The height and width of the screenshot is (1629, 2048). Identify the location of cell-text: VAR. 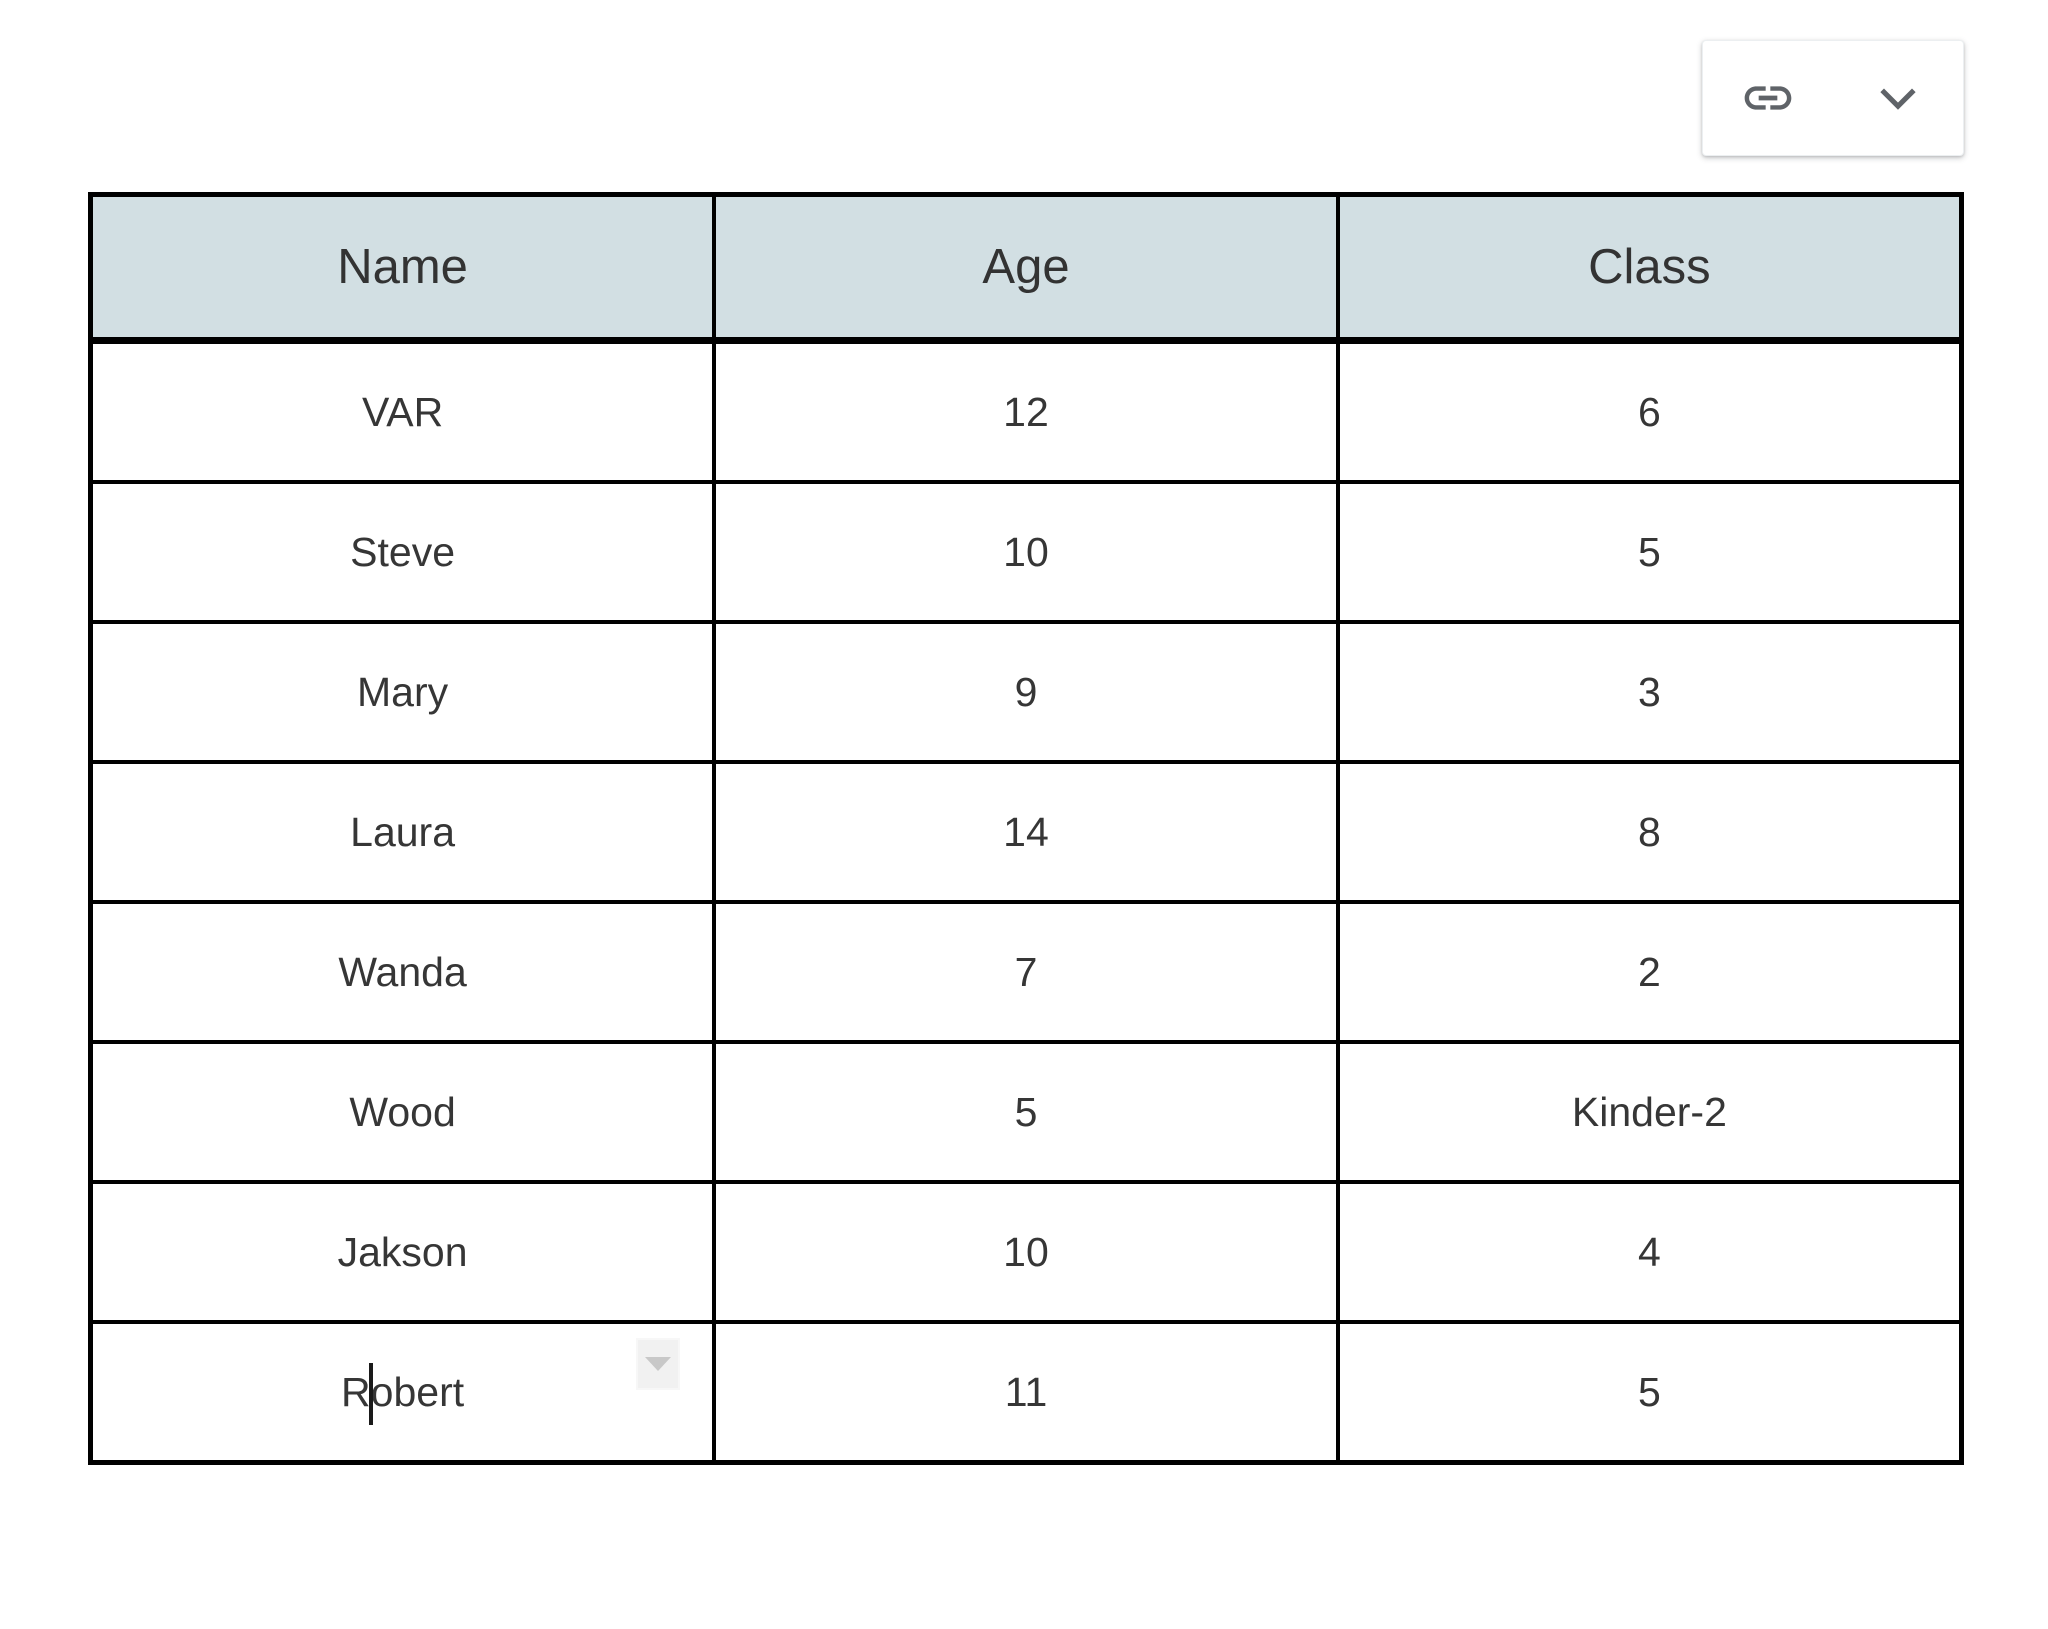
(402, 411).